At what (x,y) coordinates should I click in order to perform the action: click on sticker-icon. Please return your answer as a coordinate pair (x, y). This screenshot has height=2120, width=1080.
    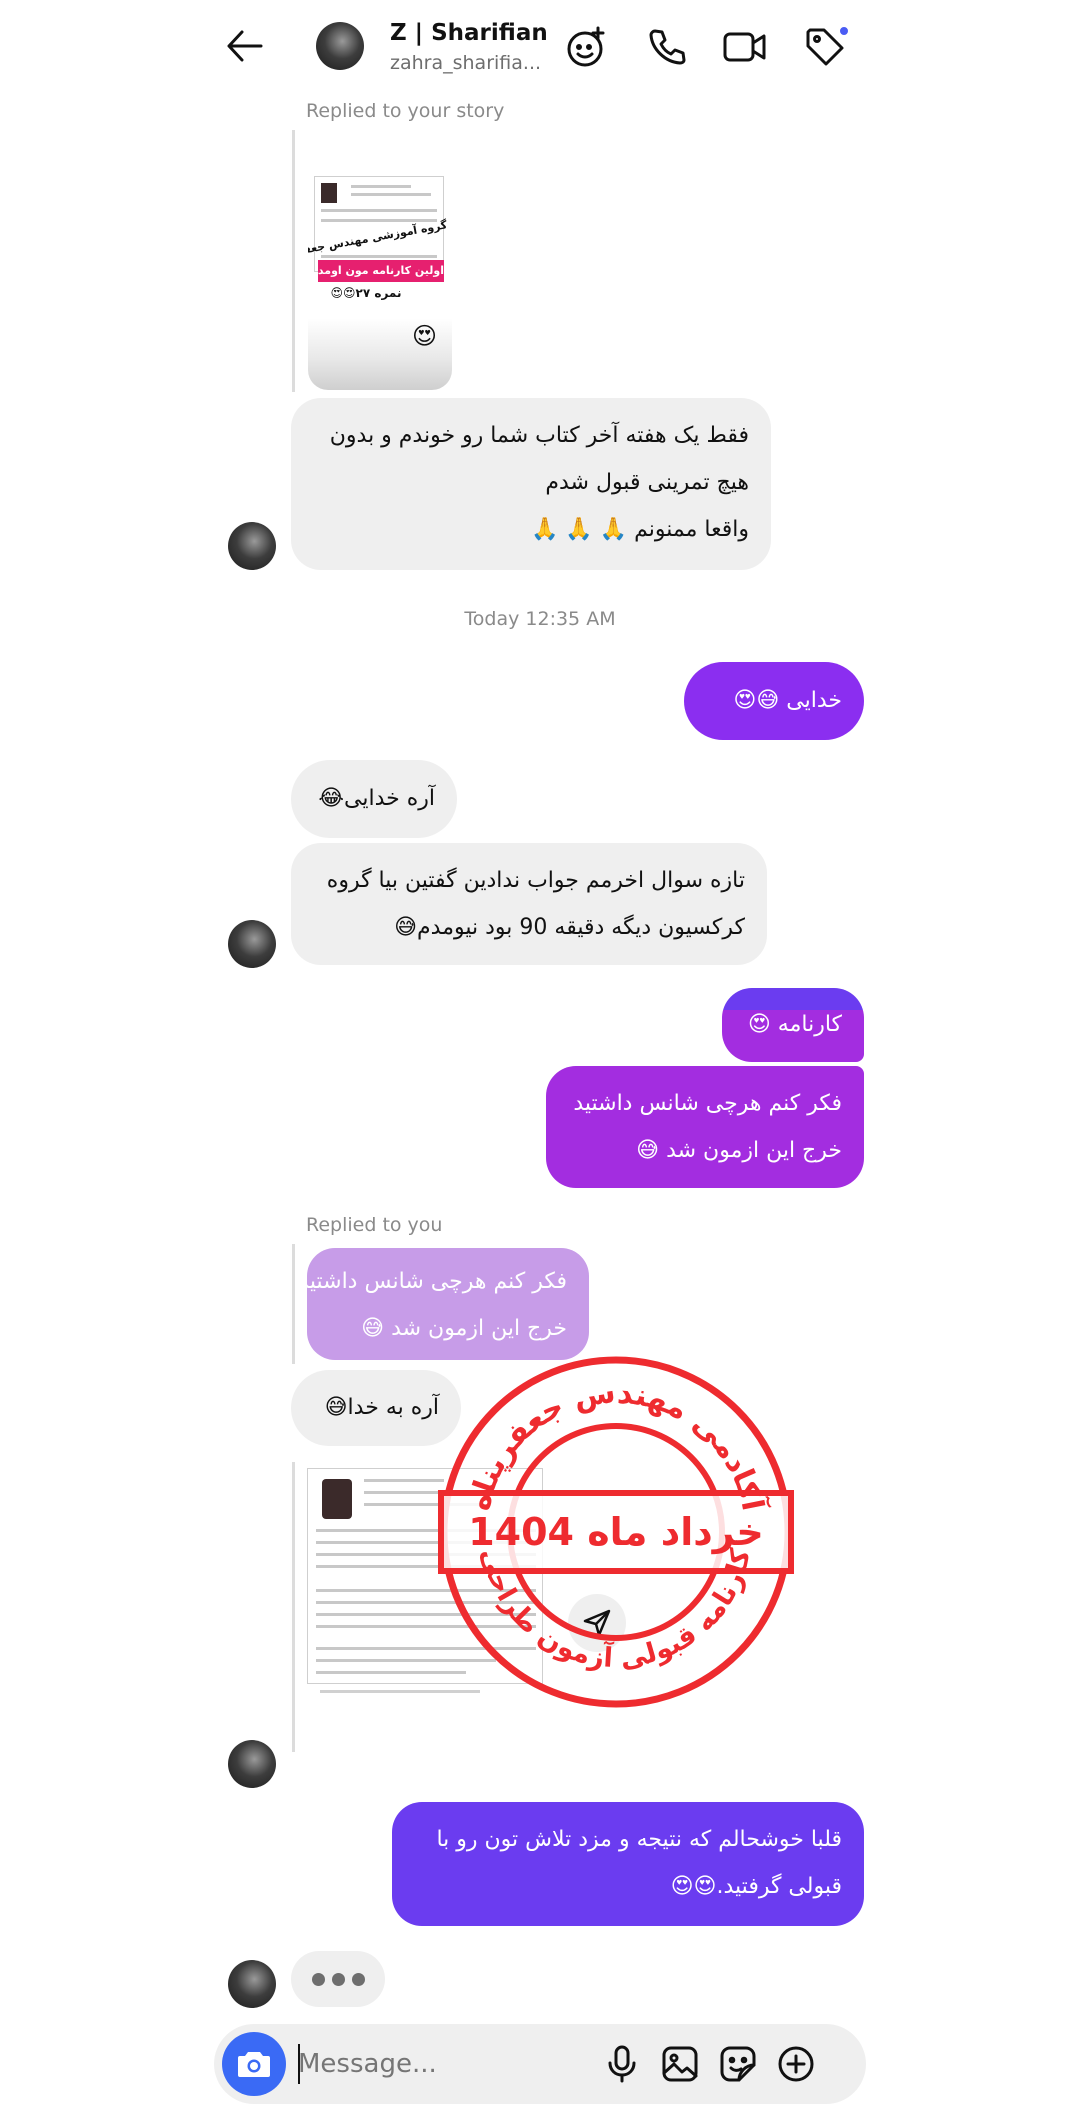
    Looking at the image, I should click on (738, 2064).